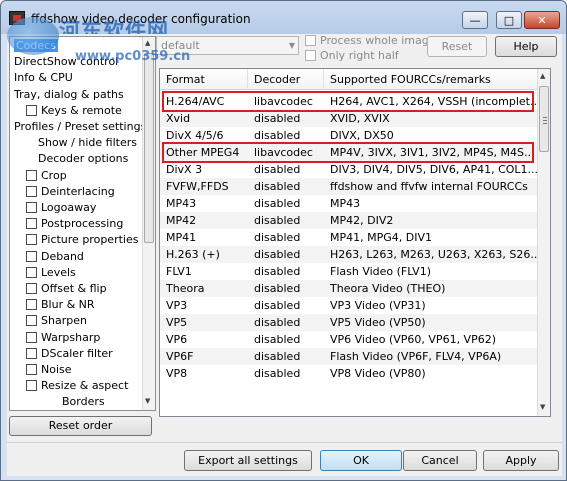 The image size is (567, 481). I want to click on sidebar-item: Resize & aspect, so click(77, 386).